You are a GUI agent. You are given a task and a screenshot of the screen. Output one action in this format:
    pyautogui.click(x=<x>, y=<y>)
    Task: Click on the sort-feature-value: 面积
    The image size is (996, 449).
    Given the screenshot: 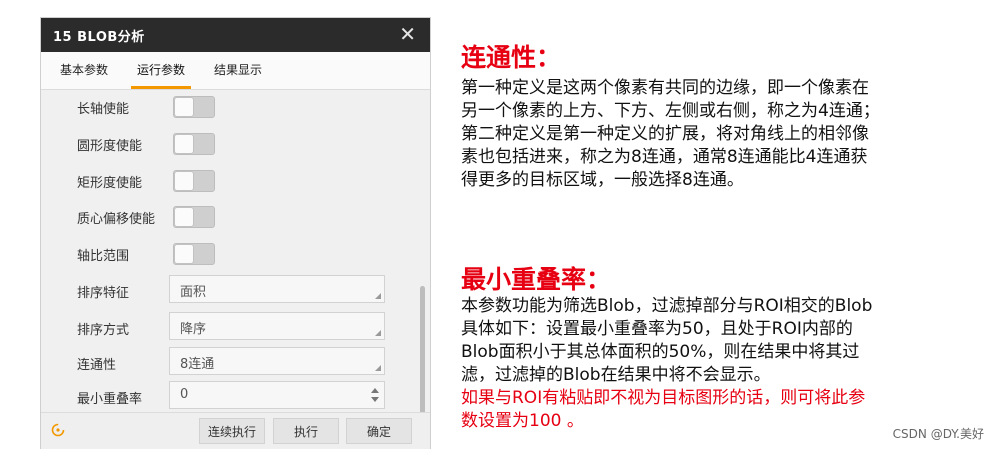 What is the action you would take?
    pyautogui.click(x=193, y=292)
    